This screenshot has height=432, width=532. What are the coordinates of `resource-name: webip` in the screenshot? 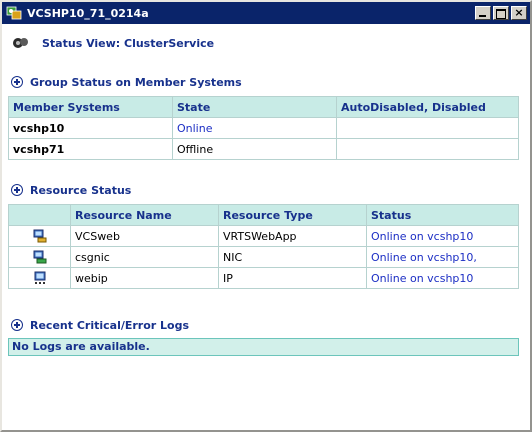 It's located at (144, 278).